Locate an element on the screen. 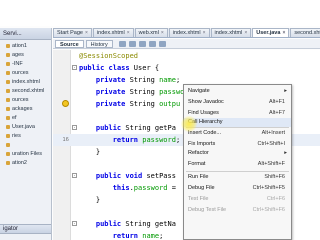 The width and height of the screenshot is (320, 240). menu-item-run-file: Run File Shift+F6 is located at coordinates (237, 177).